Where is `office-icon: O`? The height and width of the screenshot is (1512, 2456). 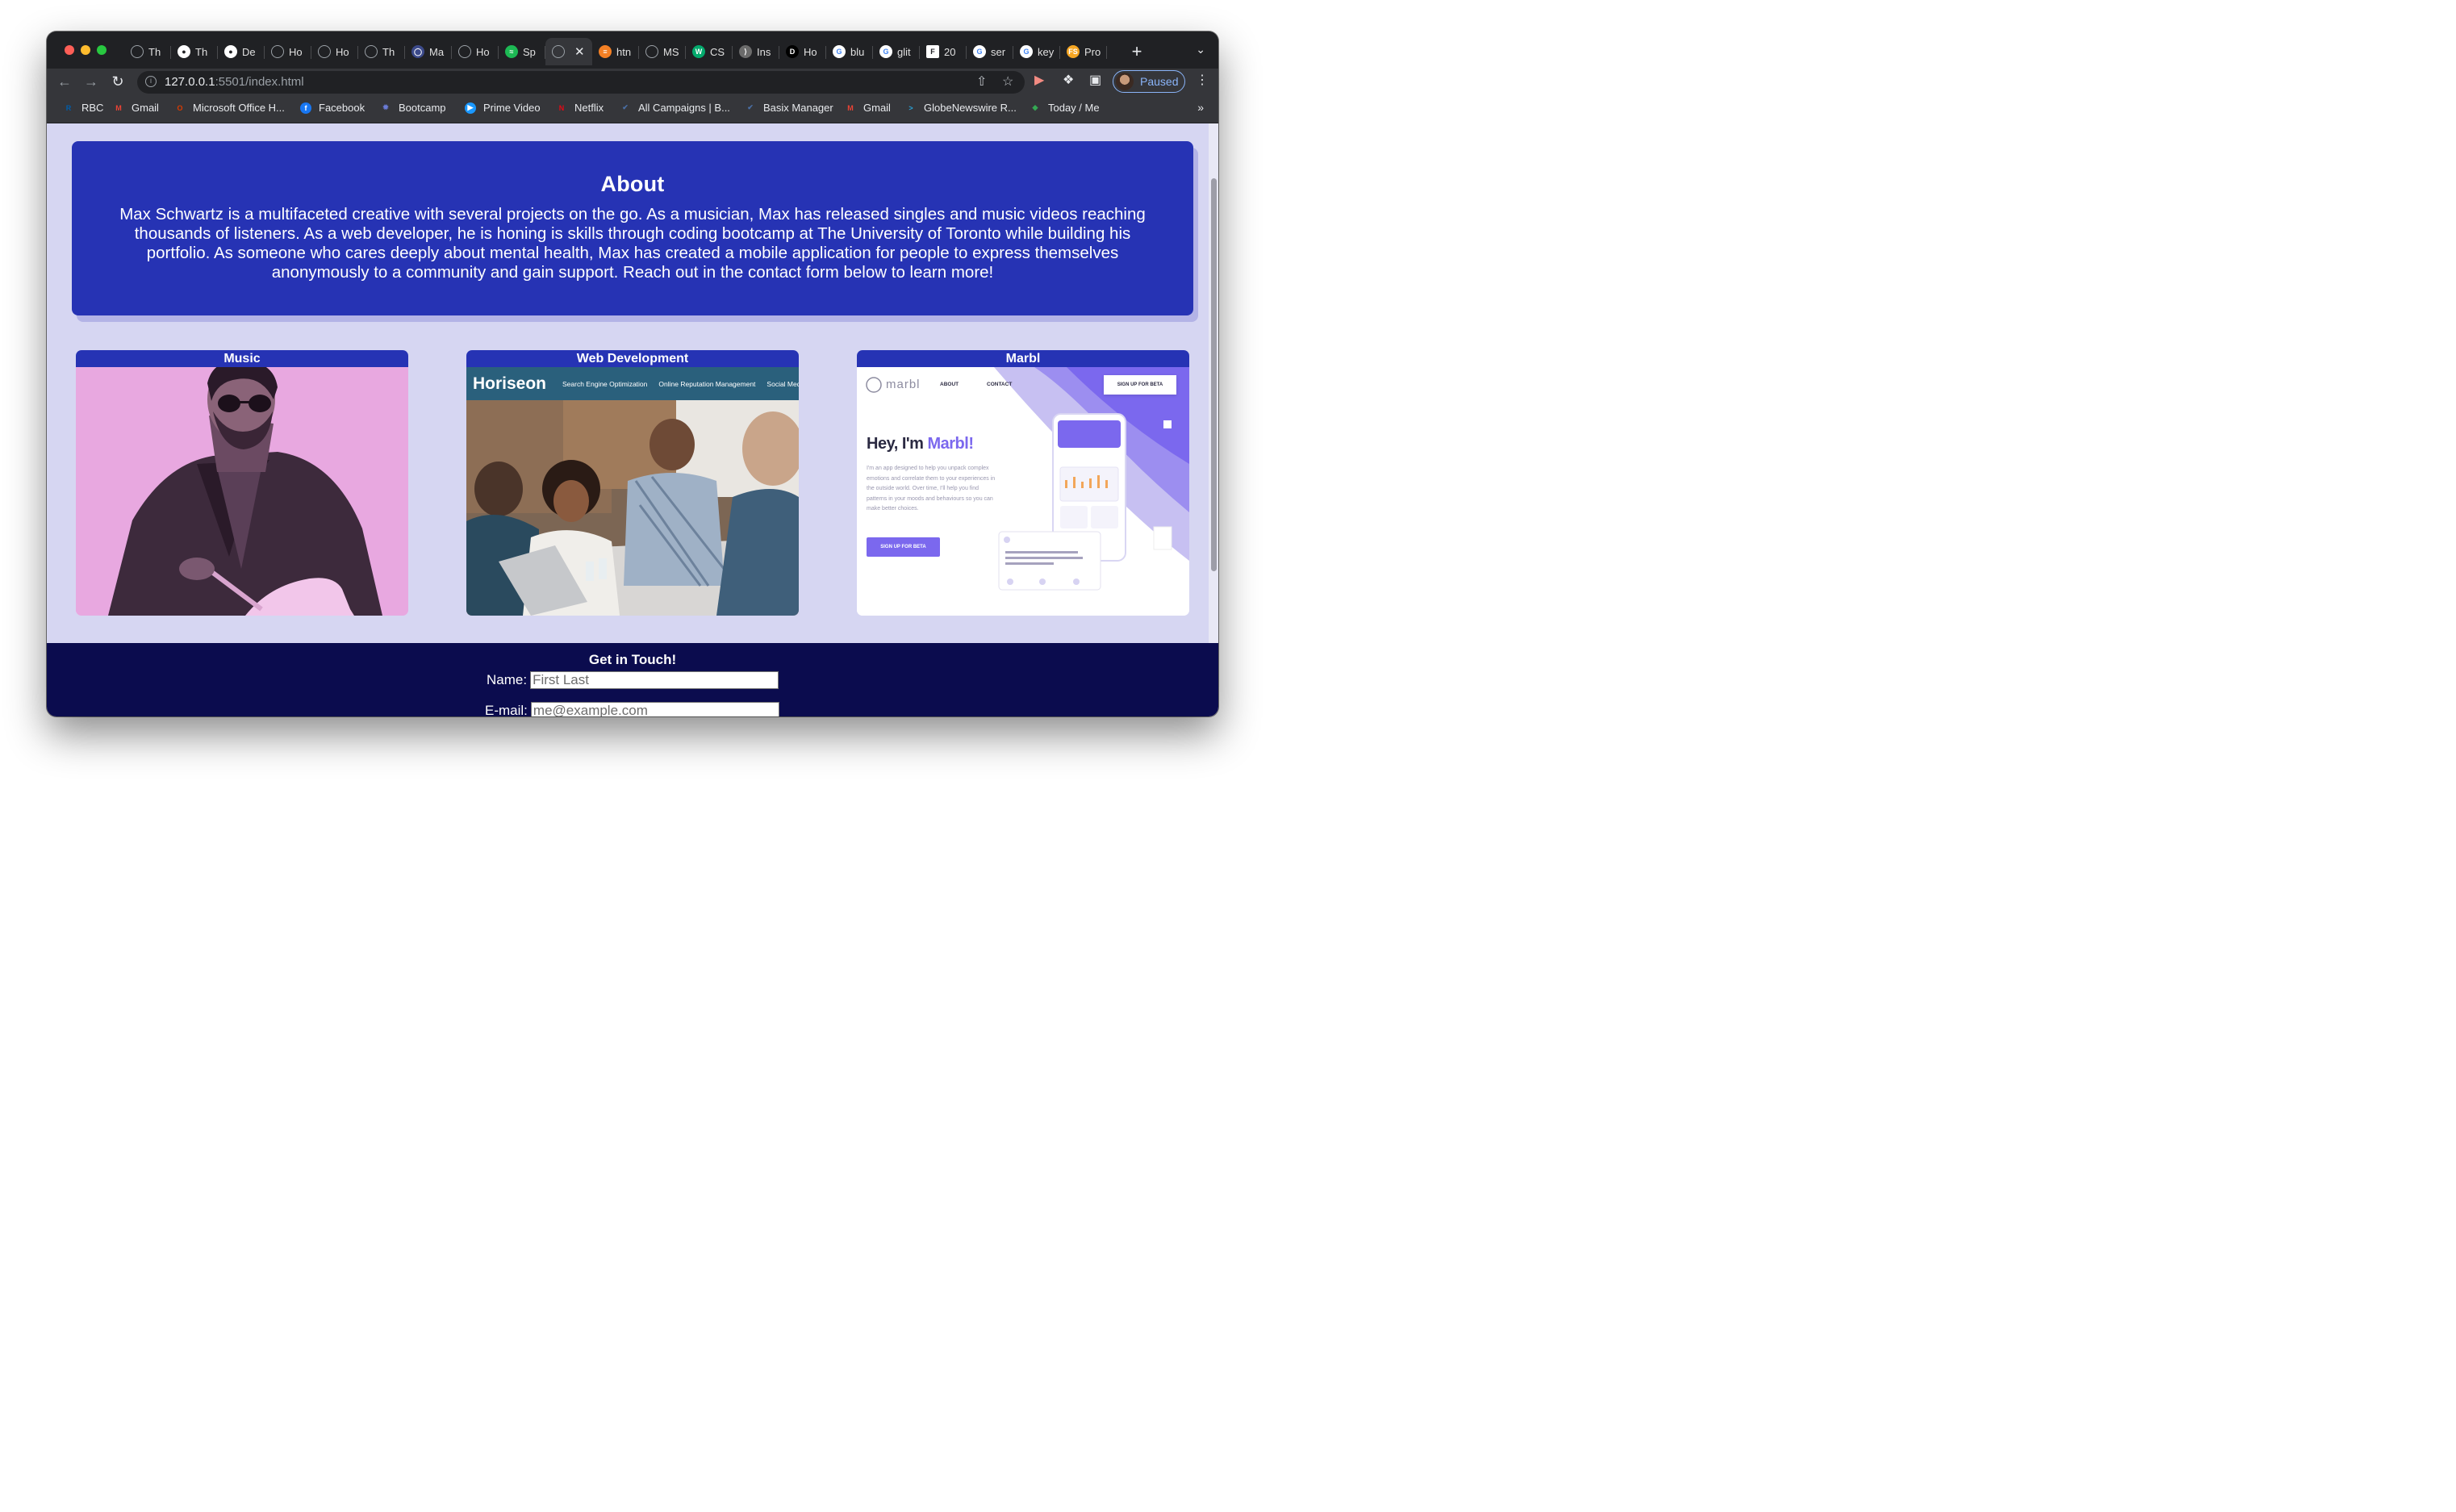 office-icon: O is located at coordinates (180, 107).